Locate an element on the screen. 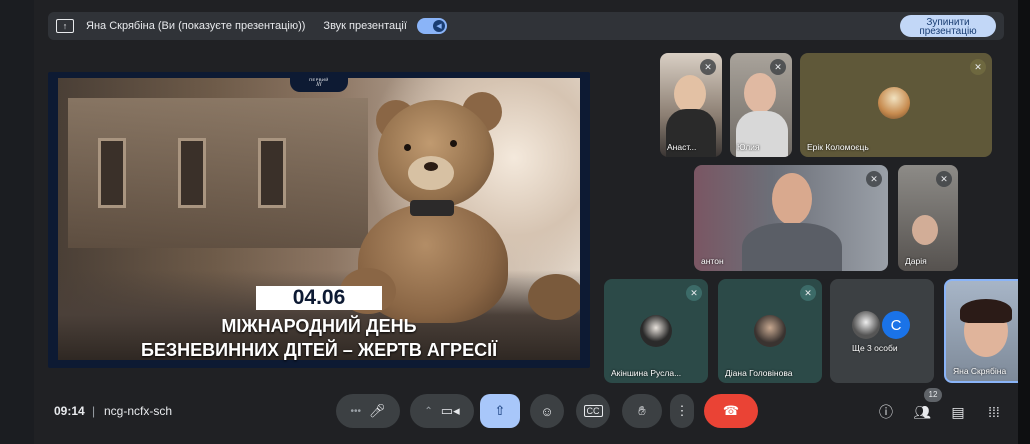  people-icon: 👥︎ is located at coordinates (922, 412).